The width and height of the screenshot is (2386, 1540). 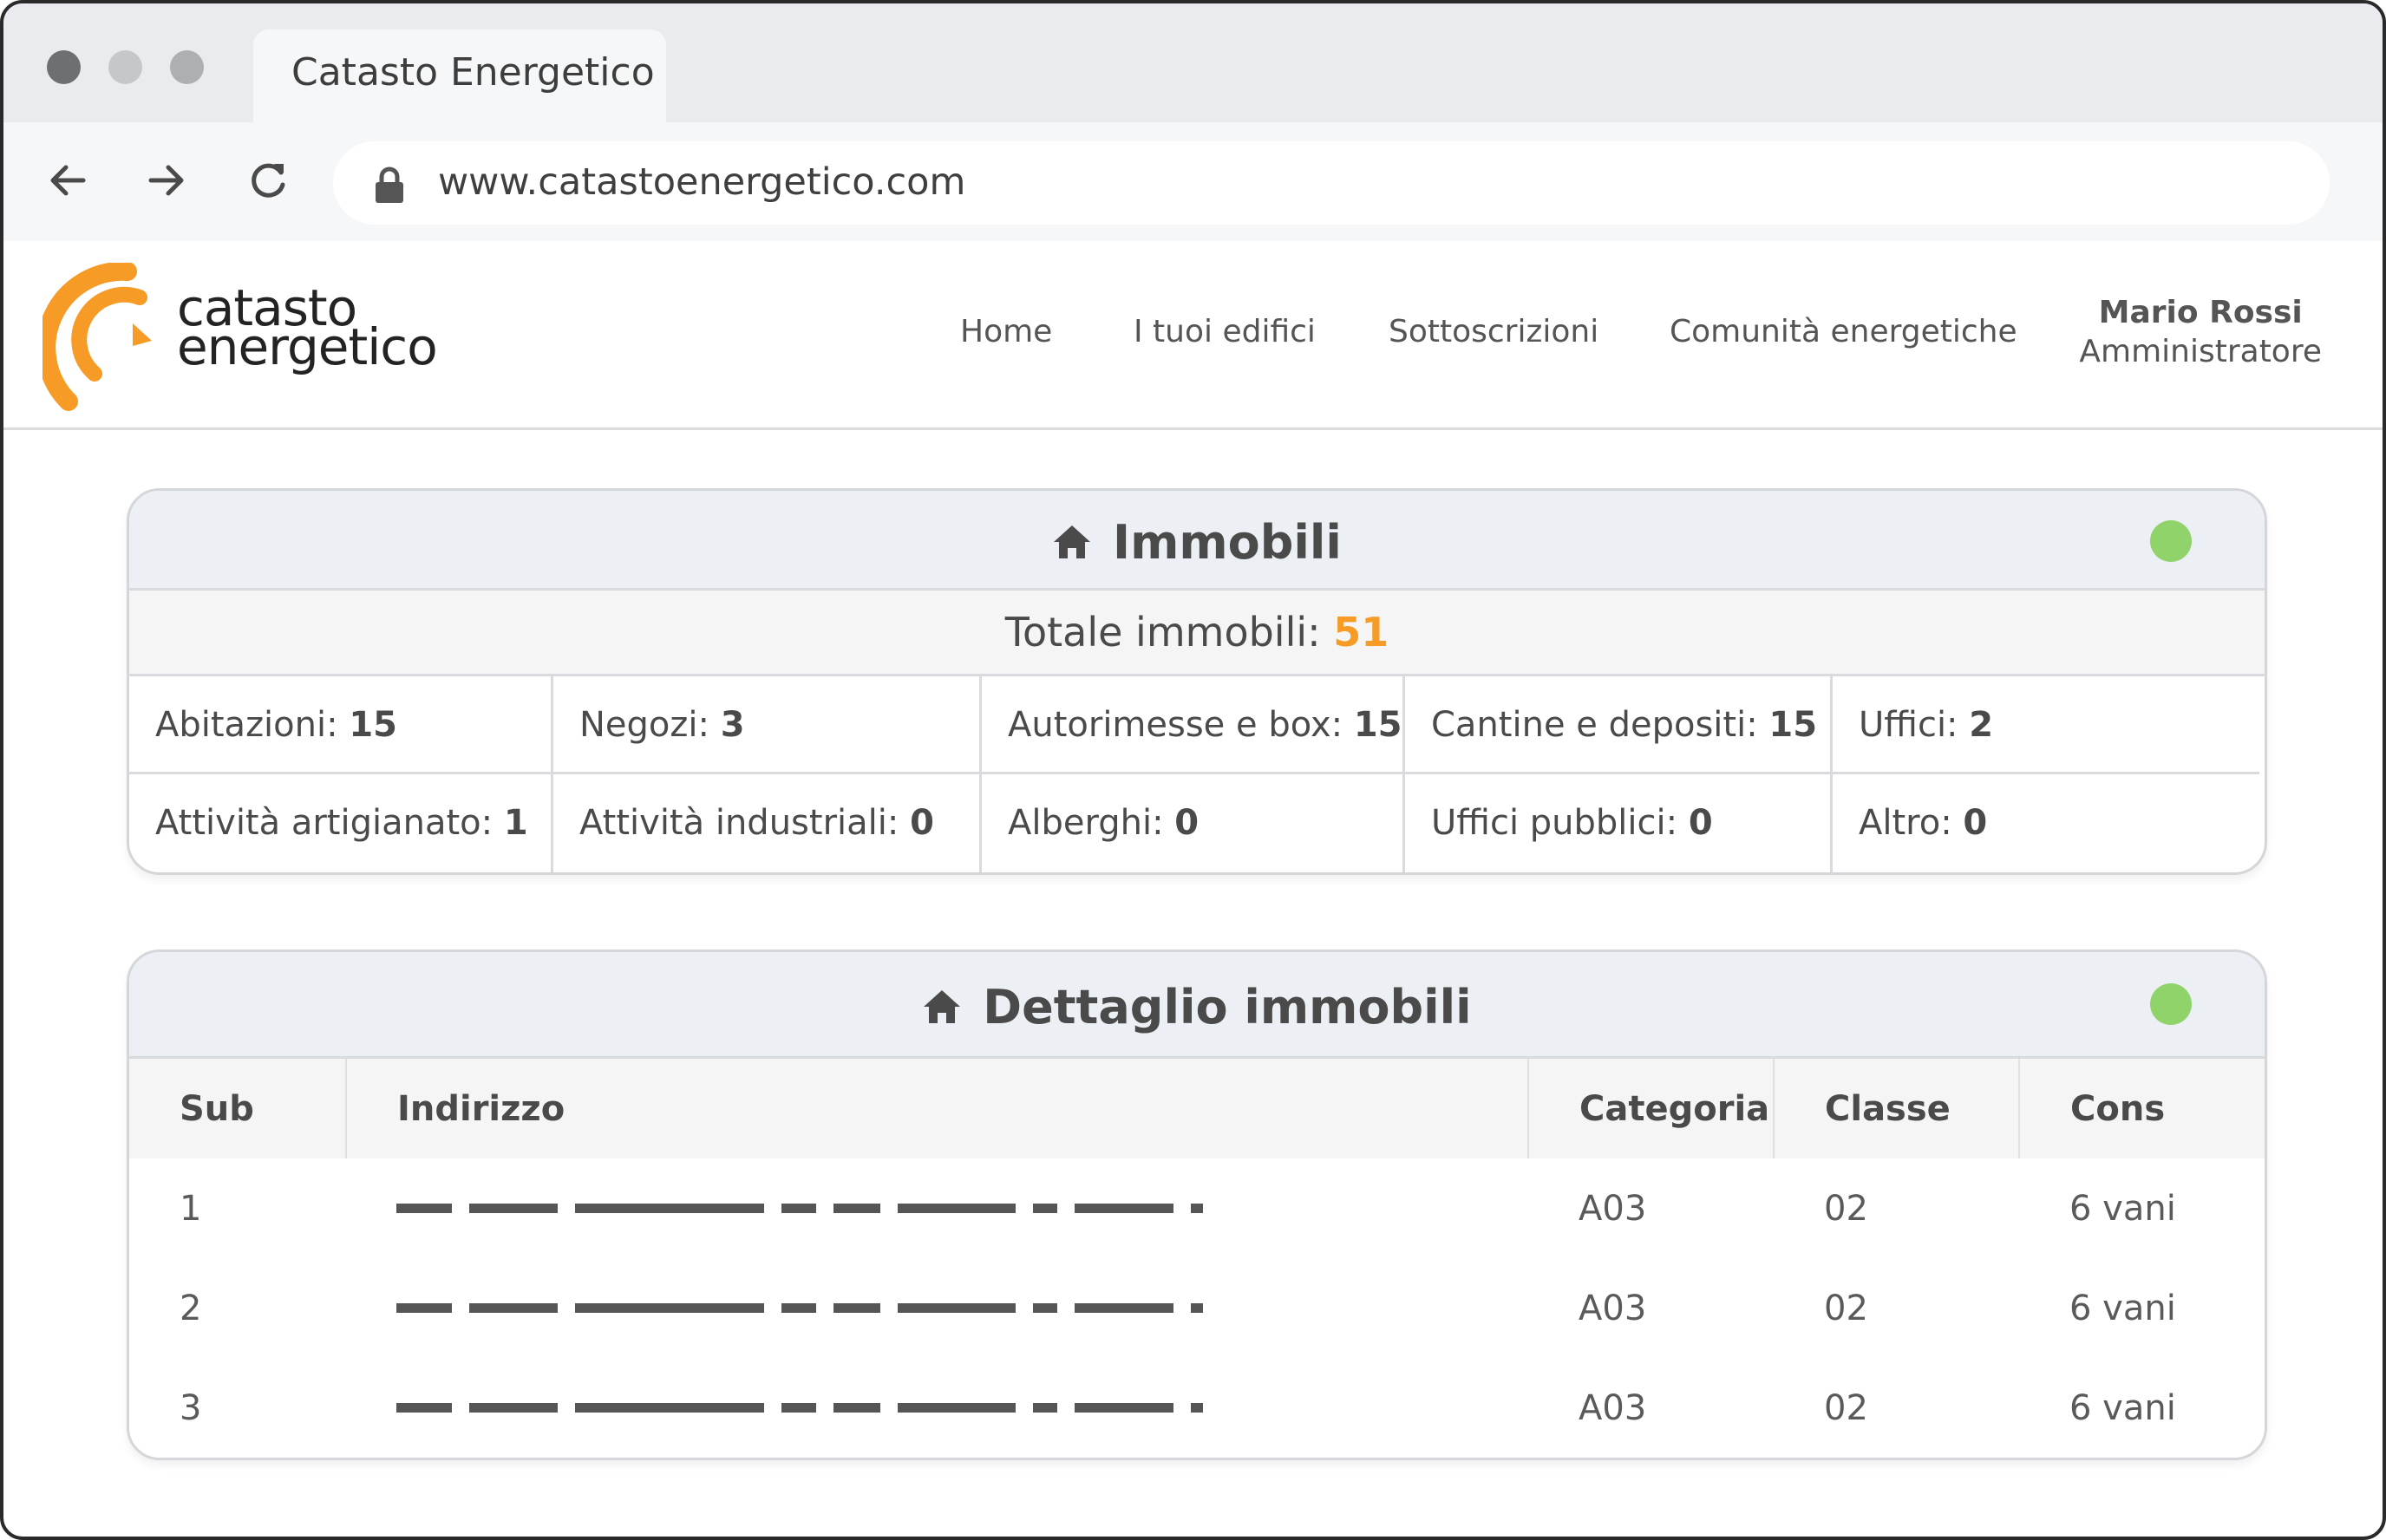 I want to click on count-label: Uffici:, so click(x=1914, y=725).